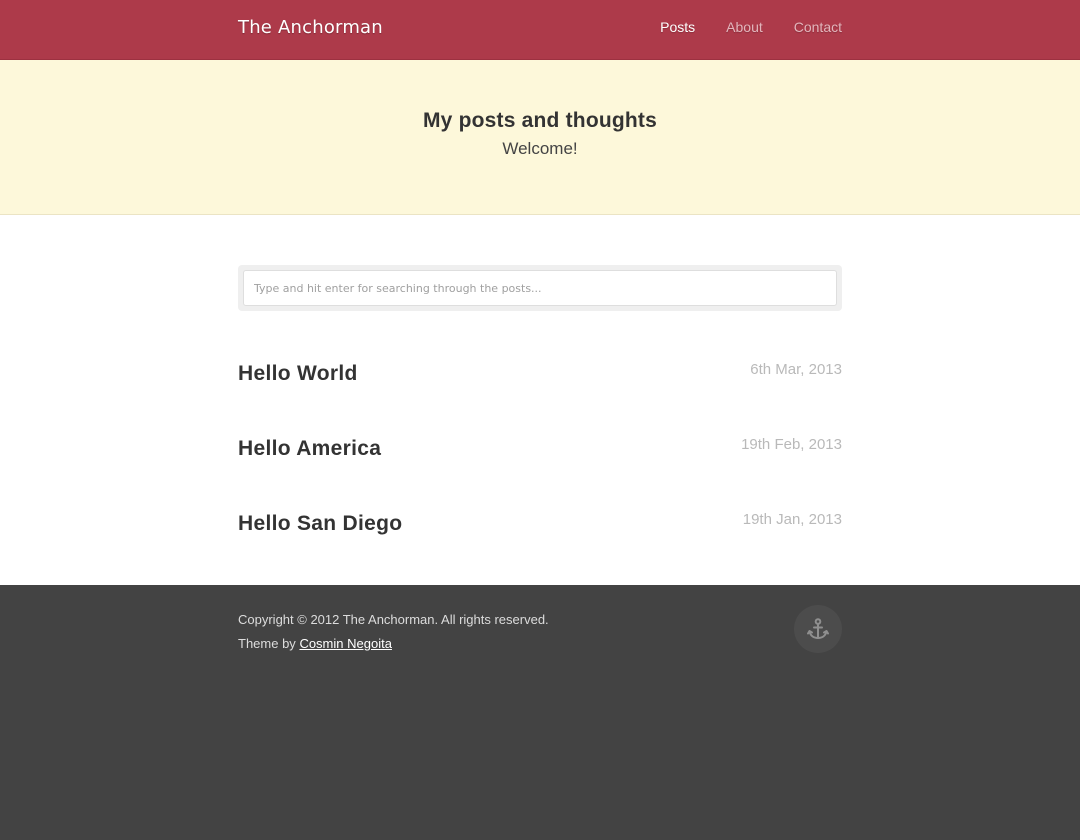  I want to click on theme-credit-prefix: Theme by, so click(267, 643).